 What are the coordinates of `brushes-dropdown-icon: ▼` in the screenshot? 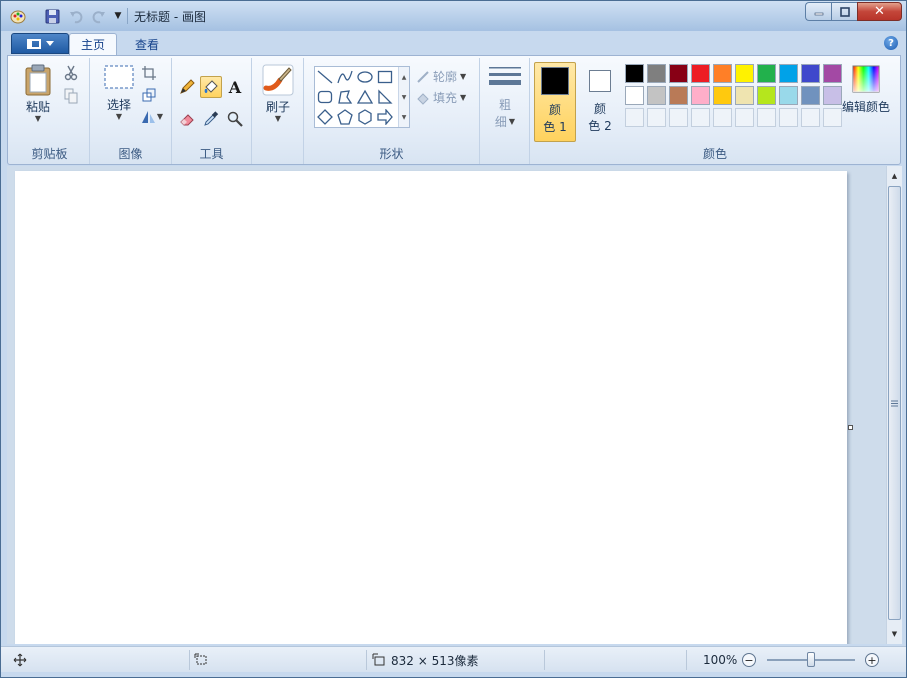 It's located at (278, 119).